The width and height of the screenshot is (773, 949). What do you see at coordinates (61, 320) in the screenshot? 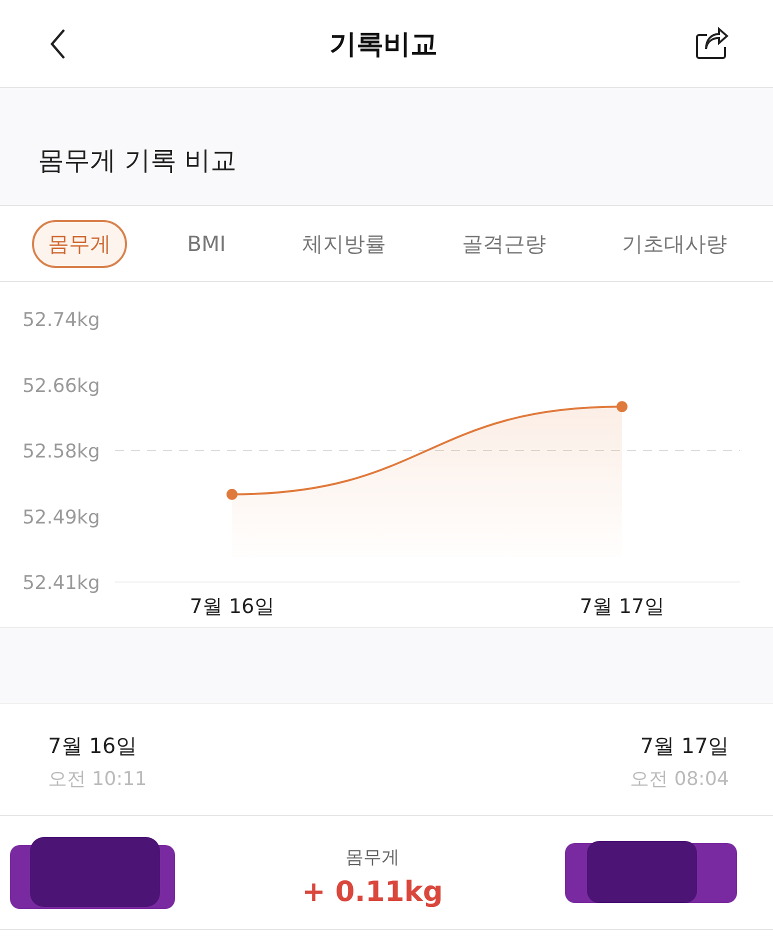
I see `y-axis-label: 52.74kg` at bounding box center [61, 320].